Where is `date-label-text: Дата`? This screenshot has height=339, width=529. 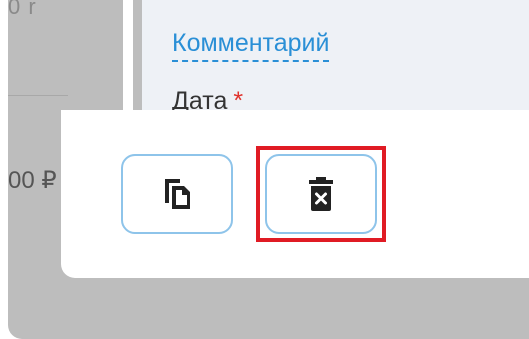
date-label-text: Дата is located at coordinates (200, 99).